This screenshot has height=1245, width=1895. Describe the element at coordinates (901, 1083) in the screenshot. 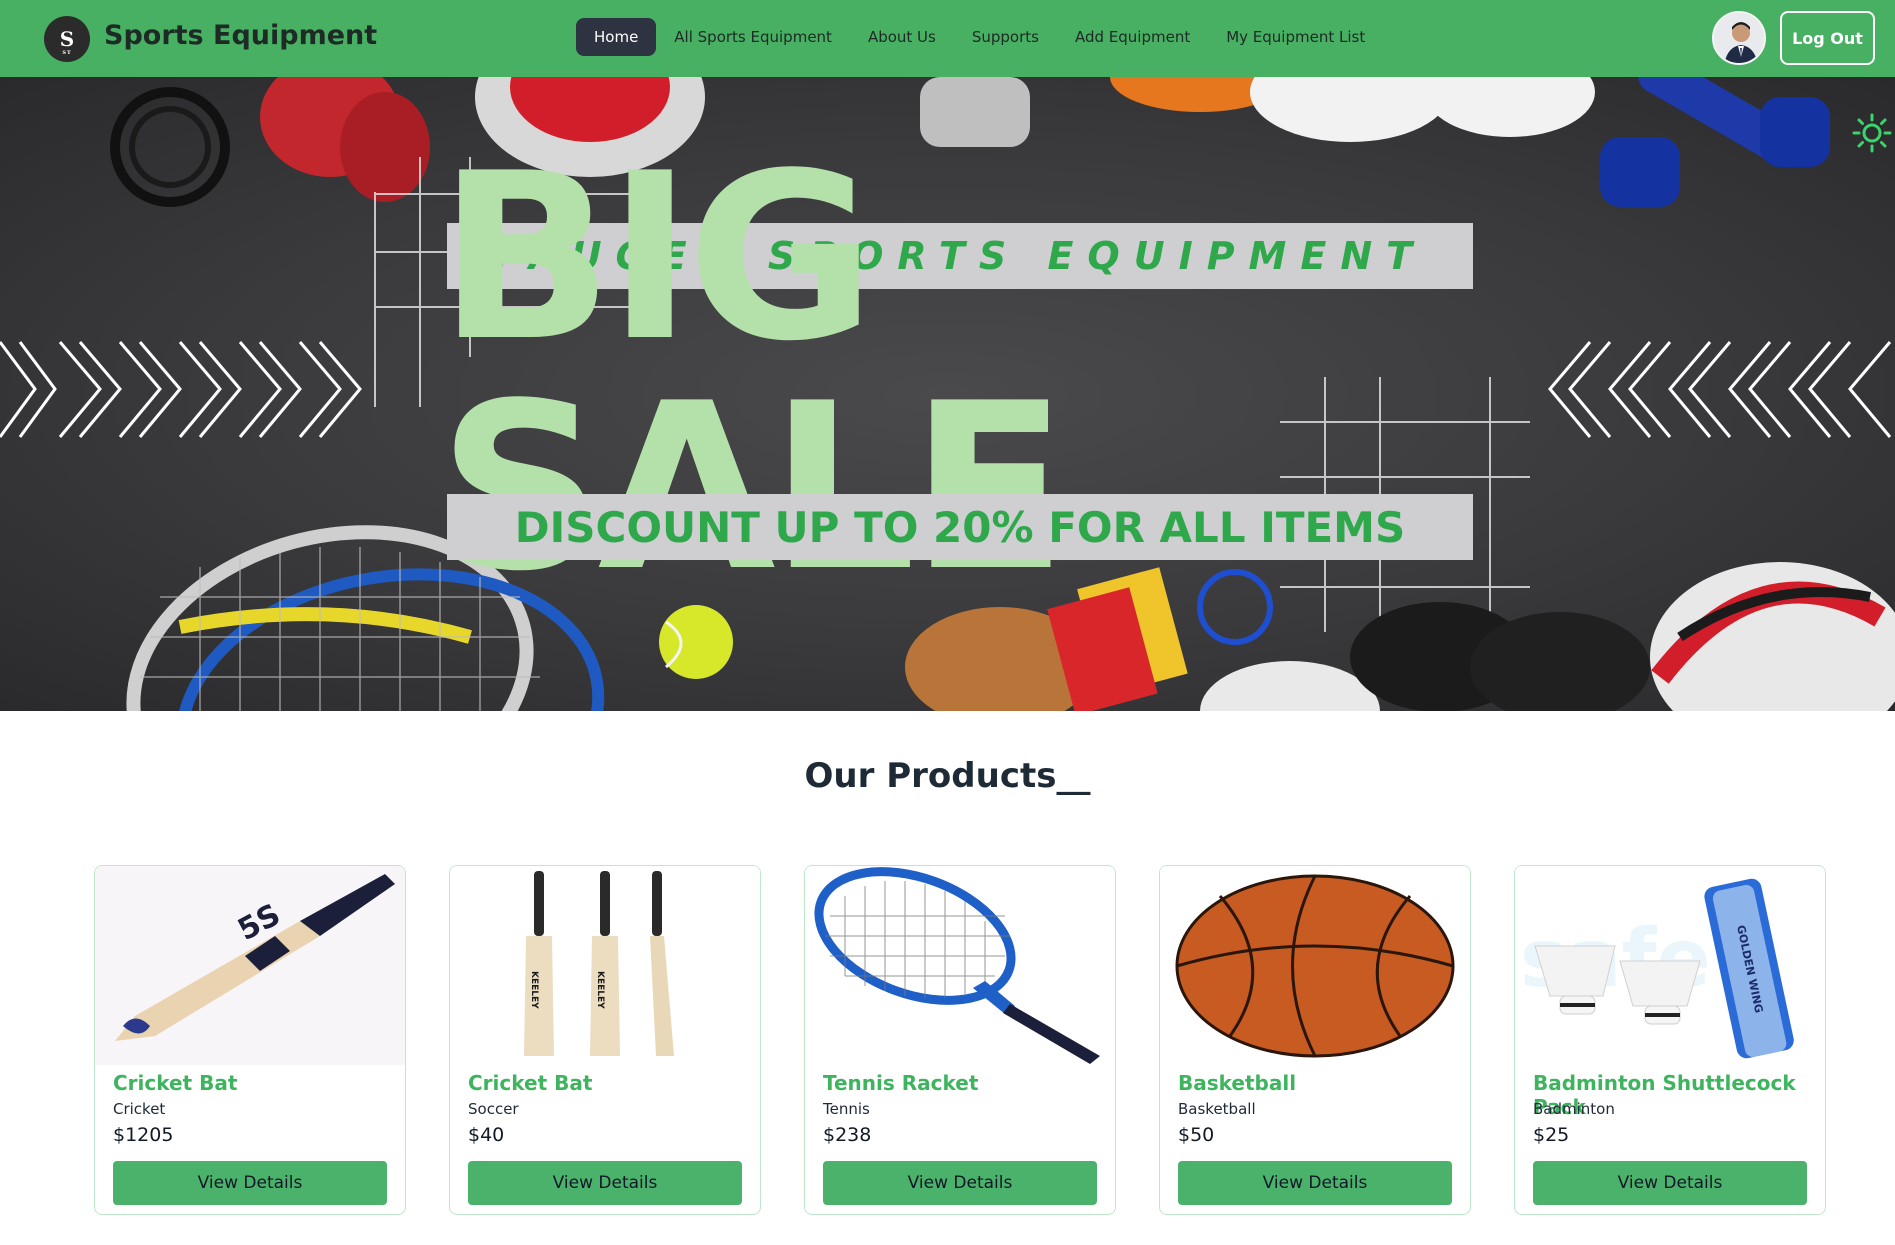

I see `product-title: Tennis Racket` at that location.